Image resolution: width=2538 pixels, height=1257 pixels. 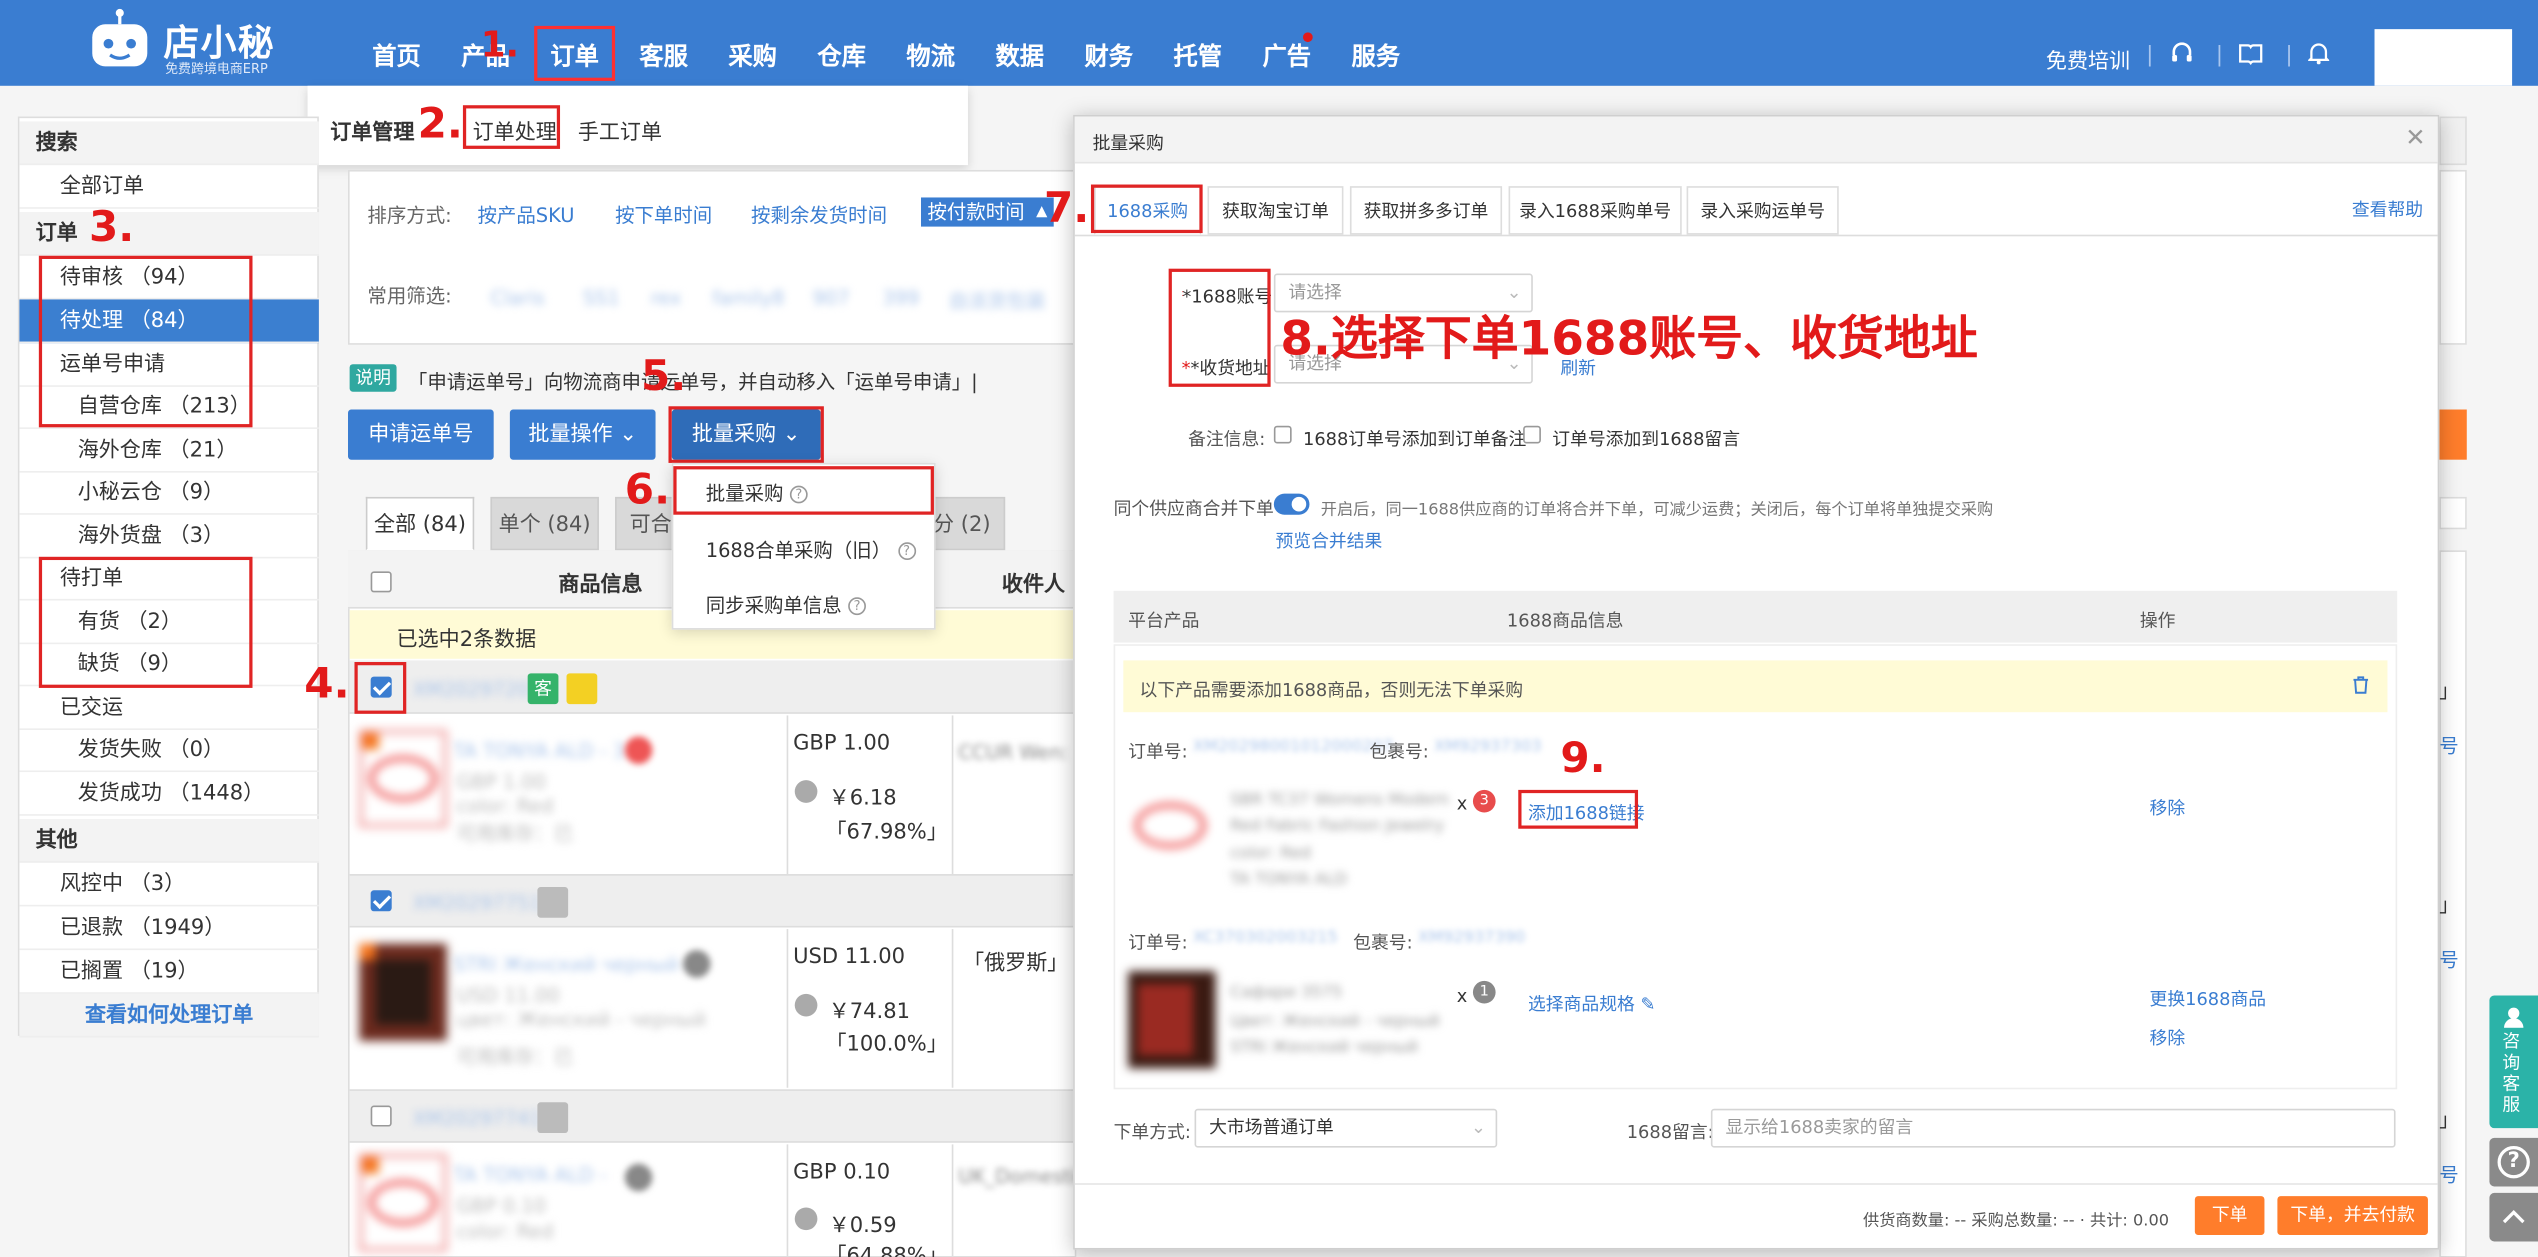 I want to click on package-no: XM92937303, so click(x=1487, y=747).